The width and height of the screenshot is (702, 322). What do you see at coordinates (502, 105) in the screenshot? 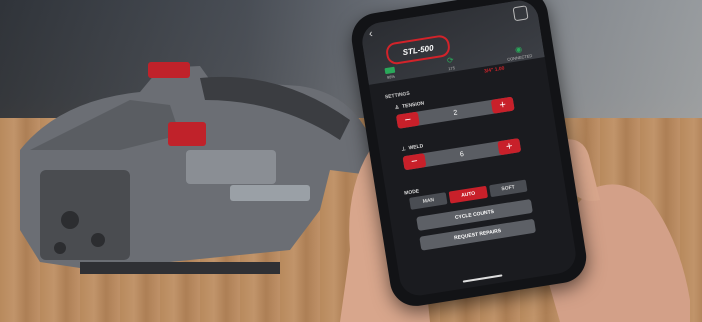
I see `tension-increase-button: +` at bounding box center [502, 105].